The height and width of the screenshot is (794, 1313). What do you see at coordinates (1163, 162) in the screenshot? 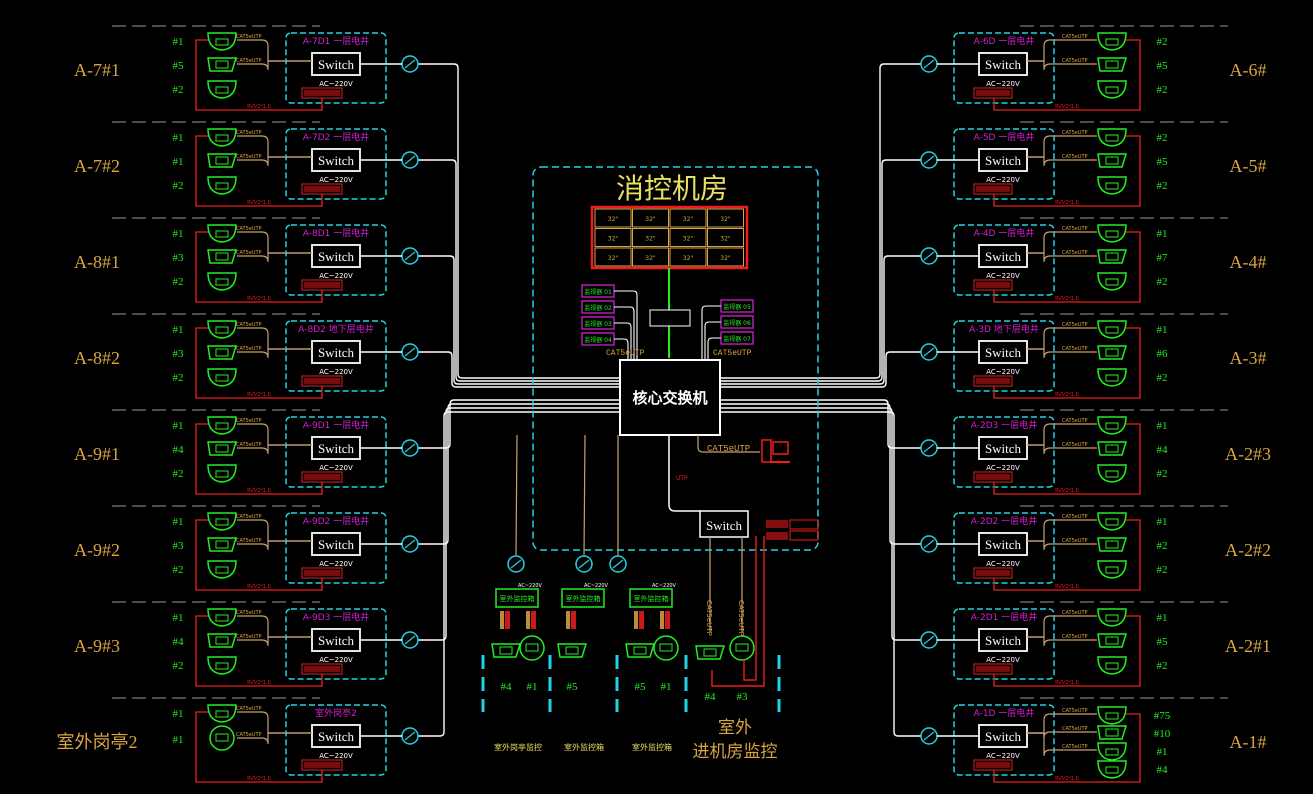
I see `camera-number: #5` at bounding box center [1163, 162].